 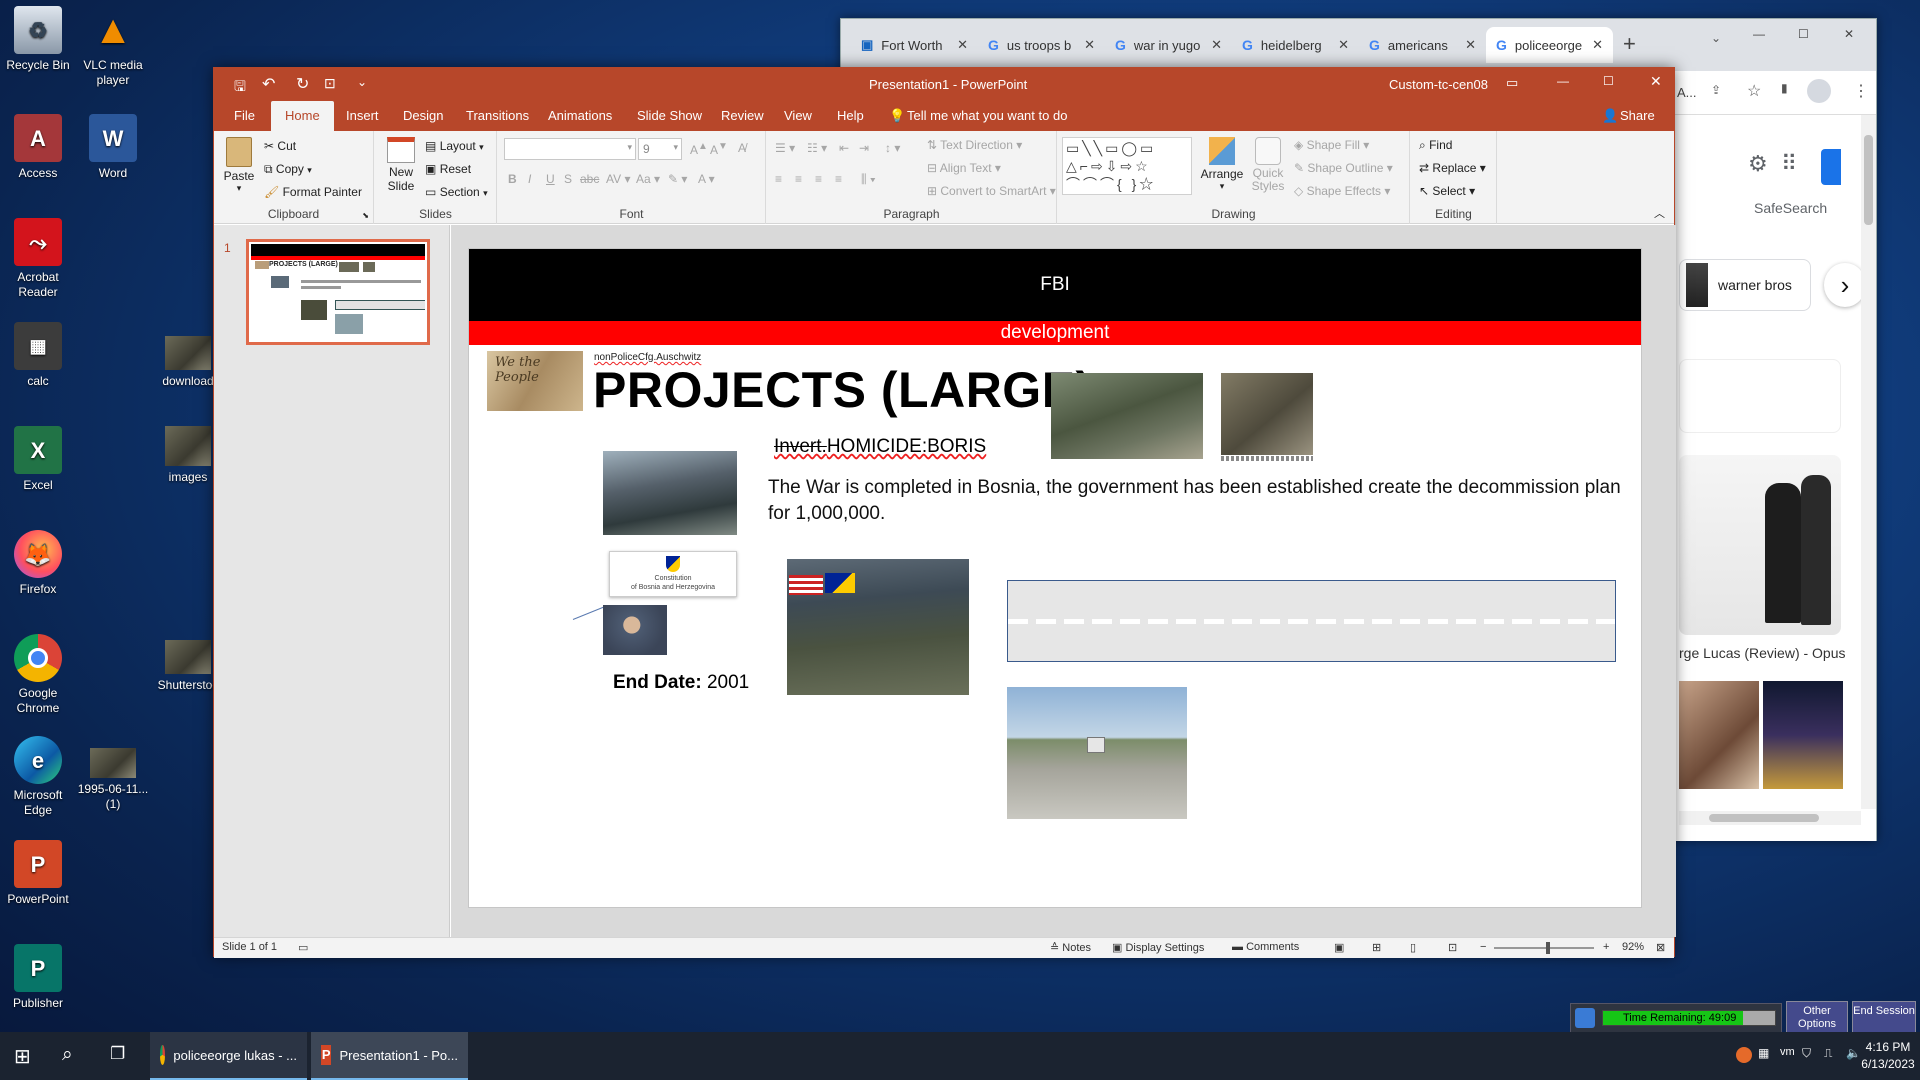 What do you see at coordinates (1331, 145) in the screenshot?
I see `shape-fill-button: ◈ Shape Fill ▾` at bounding box center [1331, 145].